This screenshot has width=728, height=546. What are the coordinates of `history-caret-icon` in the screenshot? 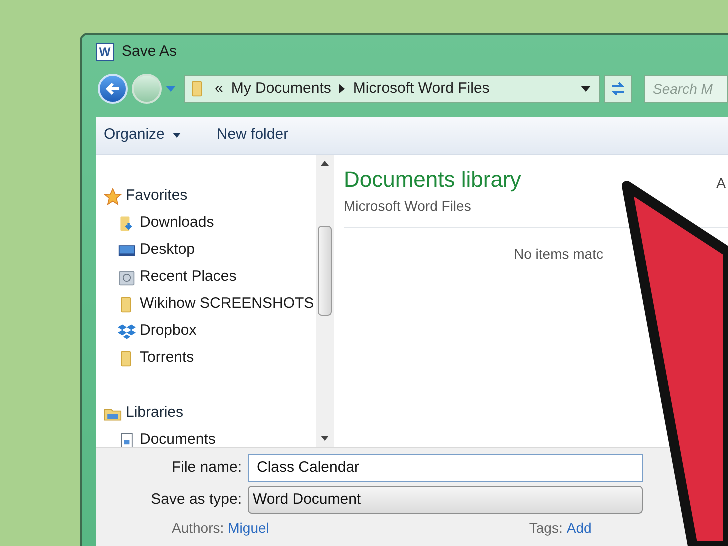 It's located at (171, 89).